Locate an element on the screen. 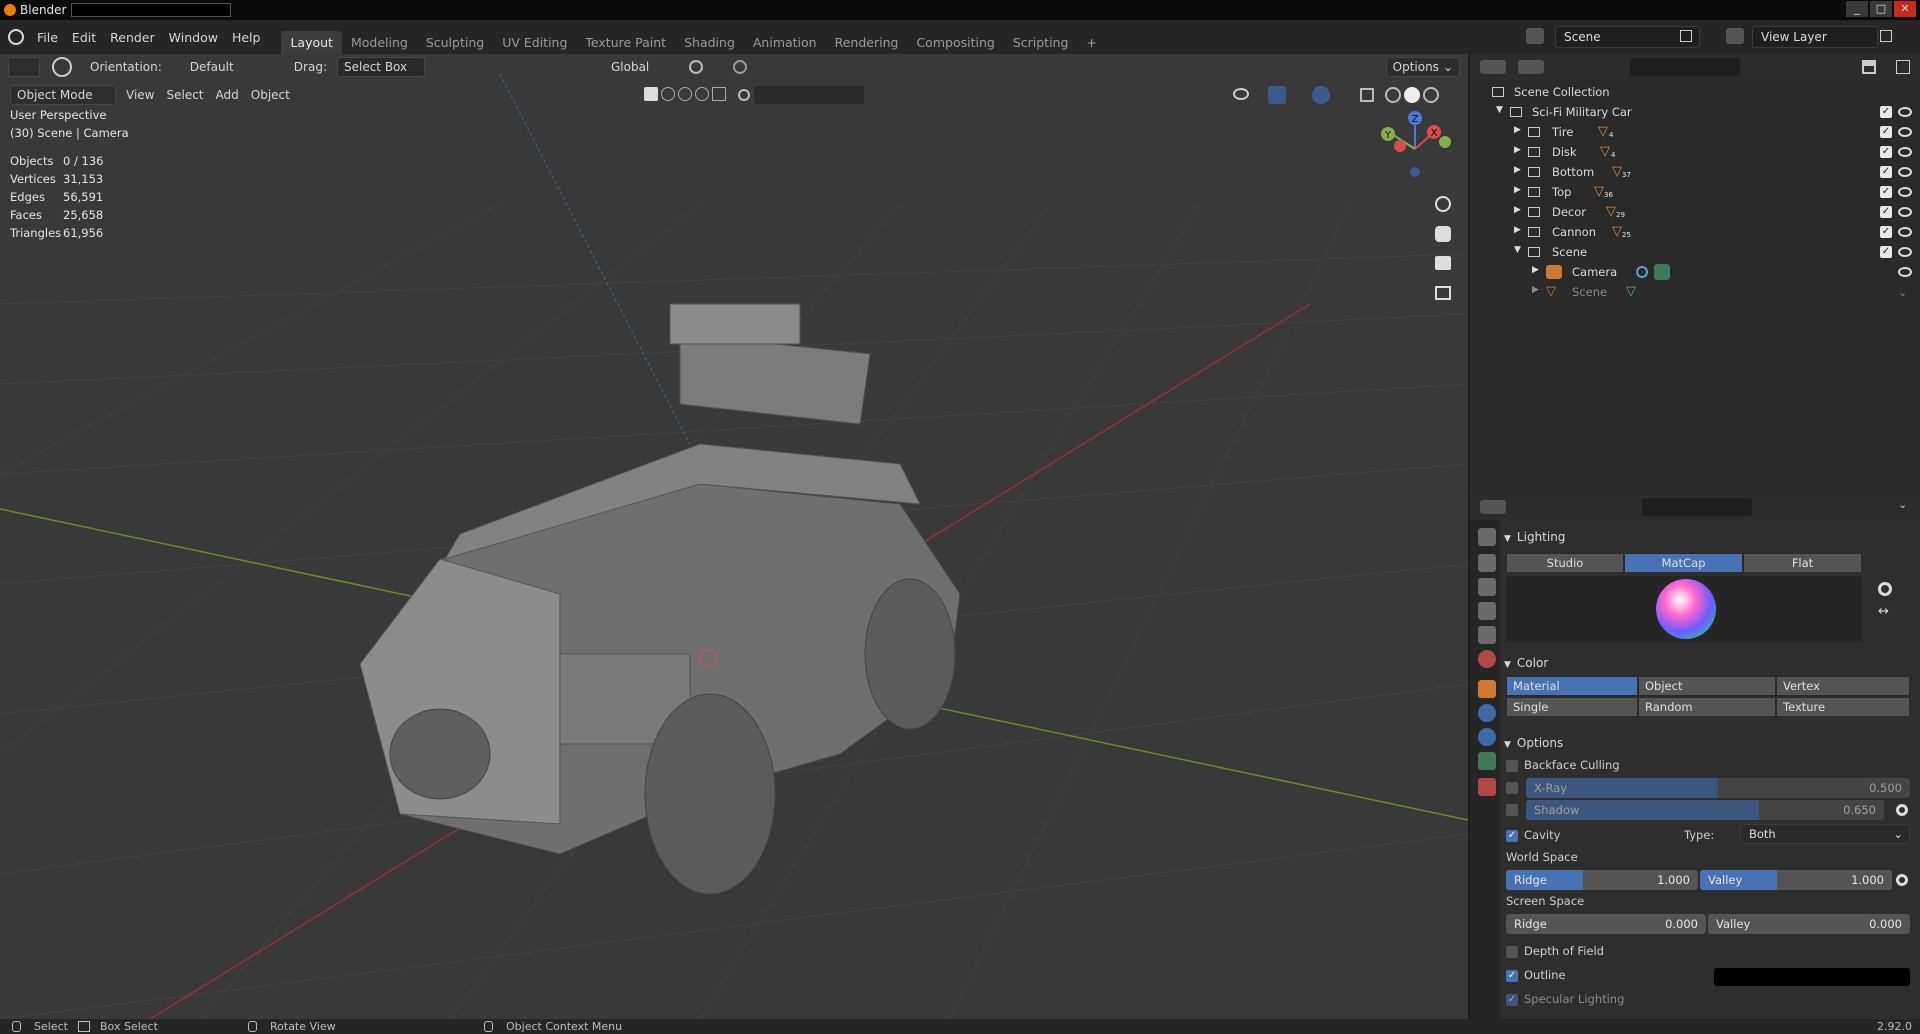 Image resolution: width=1920 pixels, height=1034 pixels. scene-tab-icon is located at coordinates (1487, 635).